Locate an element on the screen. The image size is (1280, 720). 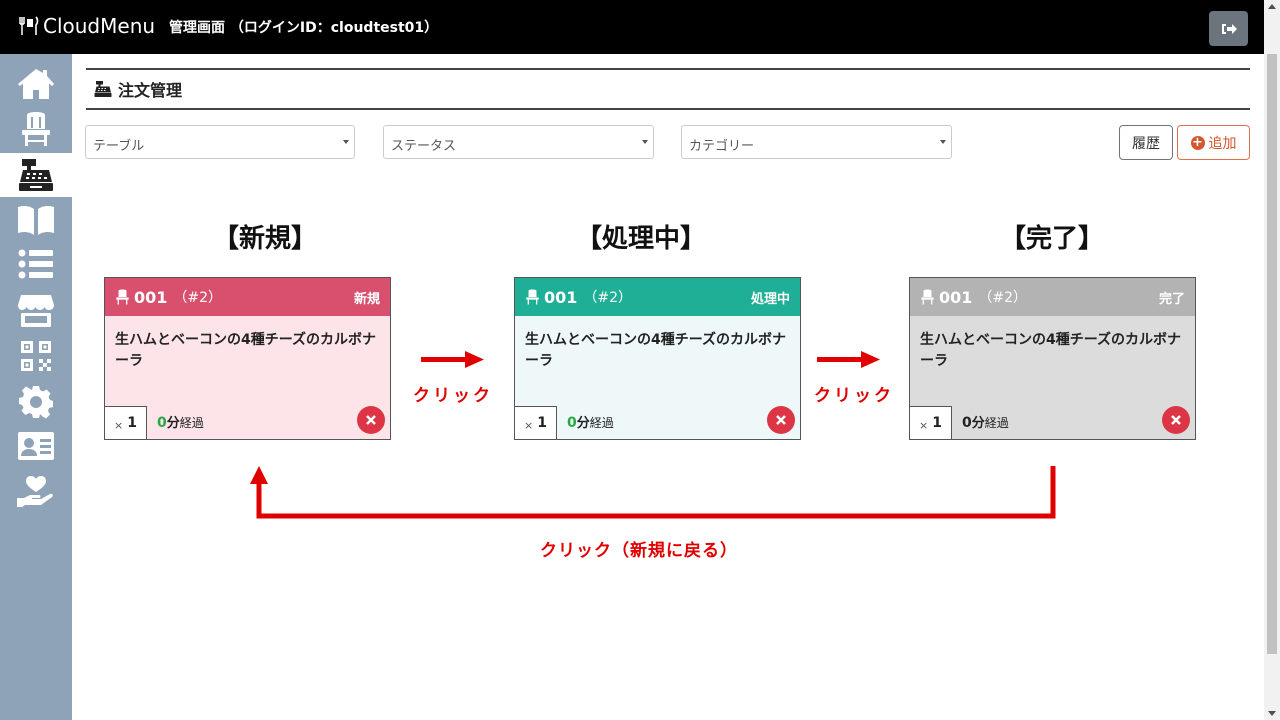
sidebar-item-tables is located at coordinates (36, 129).